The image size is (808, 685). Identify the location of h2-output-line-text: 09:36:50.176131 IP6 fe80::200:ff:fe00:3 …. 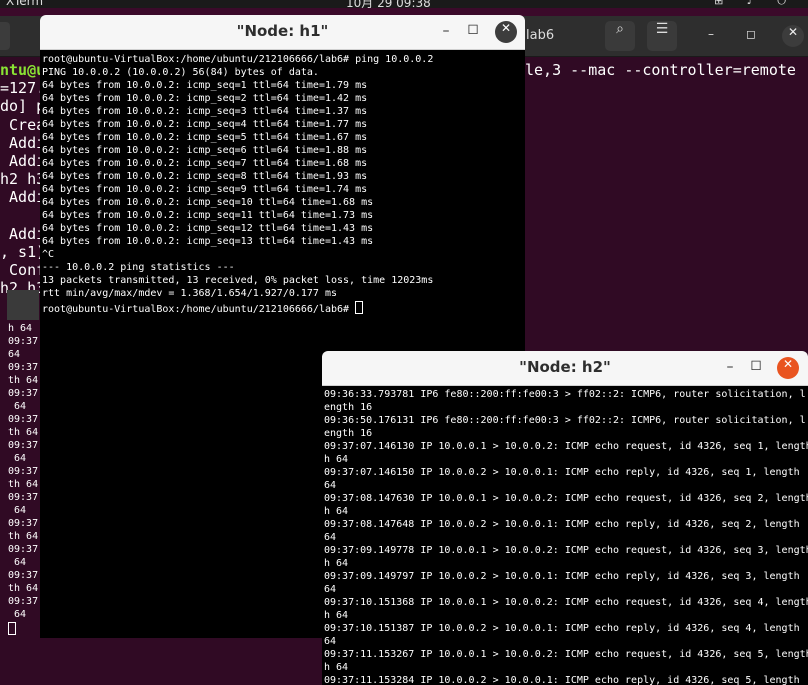
(565, 420).